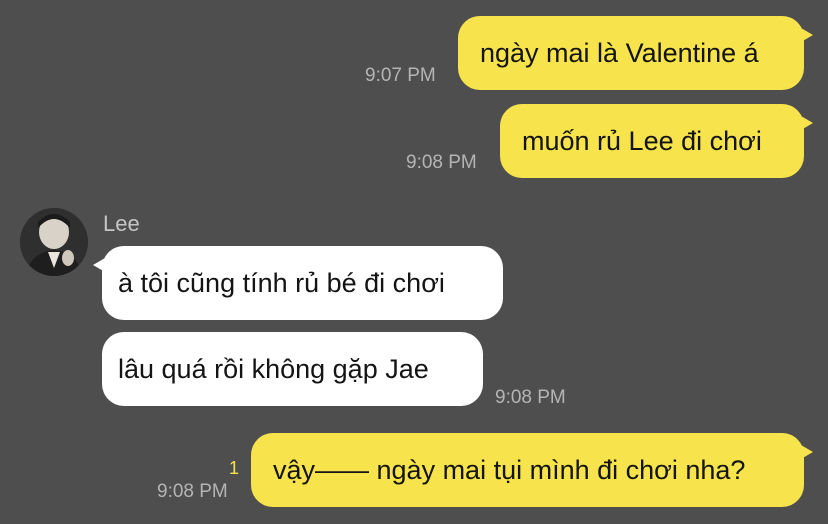 The width and height of the screenshot is (828, 524). Describe the element at coordinates (281, 282) in the screenshot. I see `message-text: à tôi cũng tính rủ bé đi chơi` at that location.